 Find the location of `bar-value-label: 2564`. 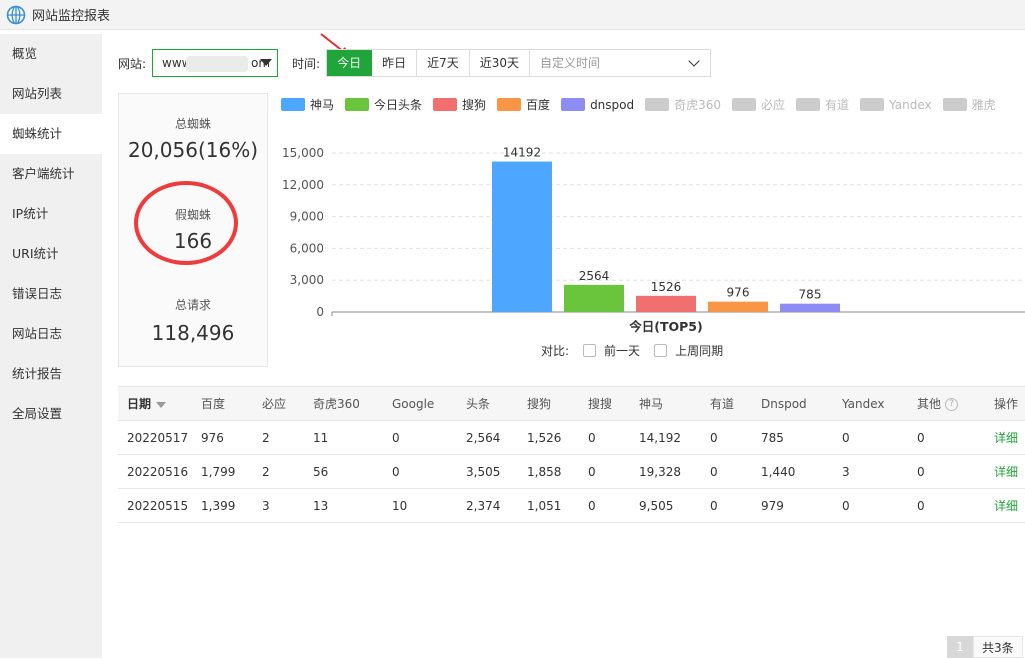

bar-value-label: 2564 is located at coordinates (594, 276).